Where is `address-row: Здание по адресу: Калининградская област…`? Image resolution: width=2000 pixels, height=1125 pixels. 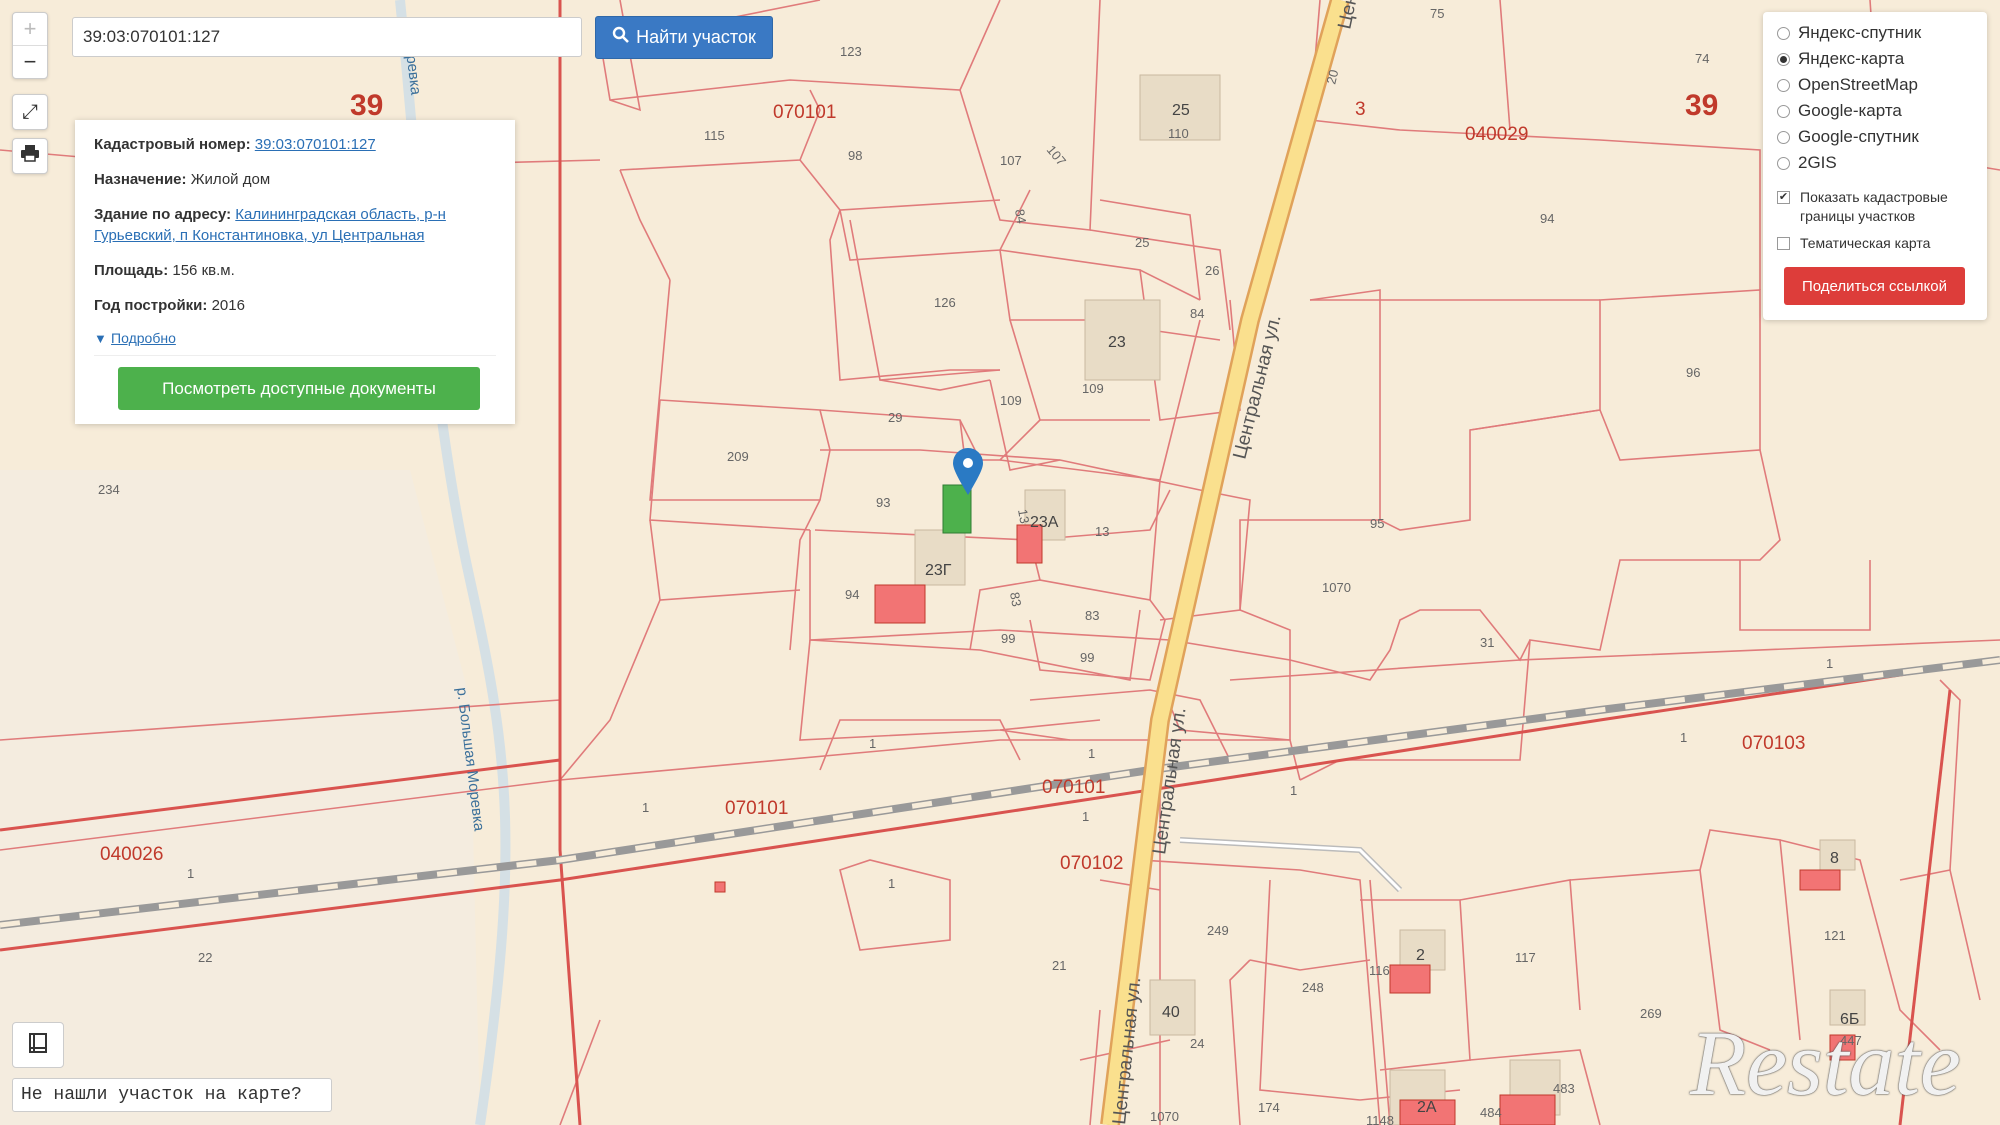
address-row: Здание по адресу: Калининградская област… is located at coordinates (295, 225).